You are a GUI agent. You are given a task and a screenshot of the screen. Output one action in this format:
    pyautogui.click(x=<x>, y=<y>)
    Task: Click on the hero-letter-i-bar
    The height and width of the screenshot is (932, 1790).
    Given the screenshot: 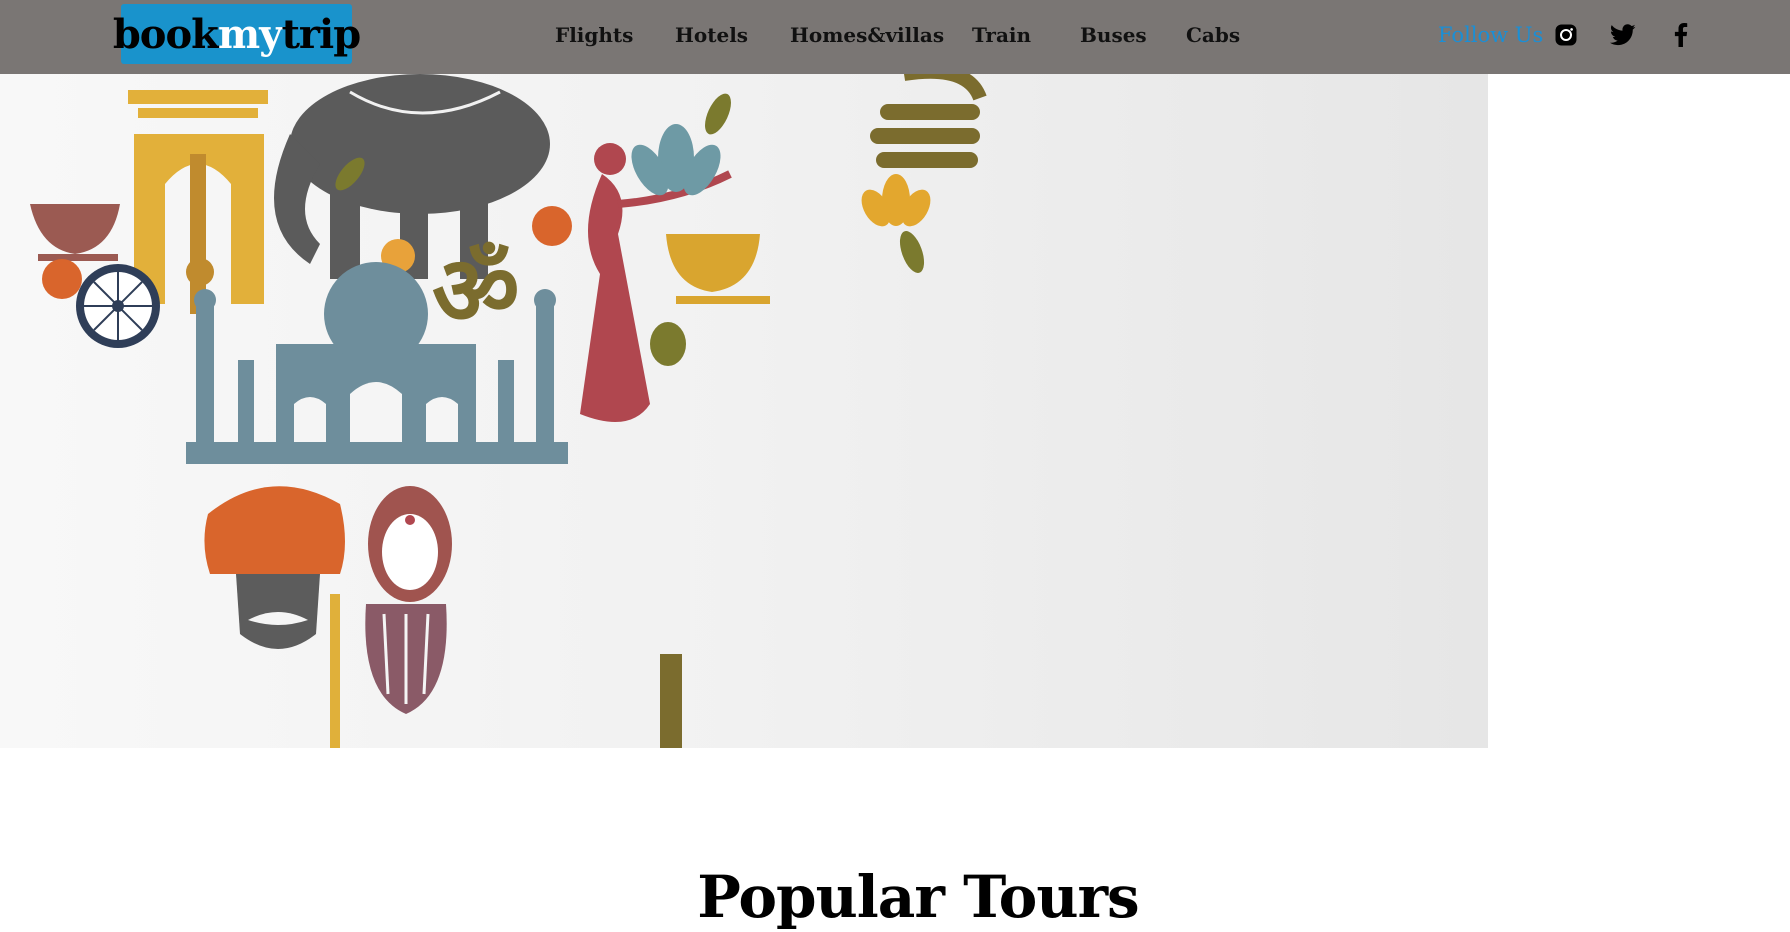 What is the action you would take?
    pyautogui.click(x=671, y=701)
    